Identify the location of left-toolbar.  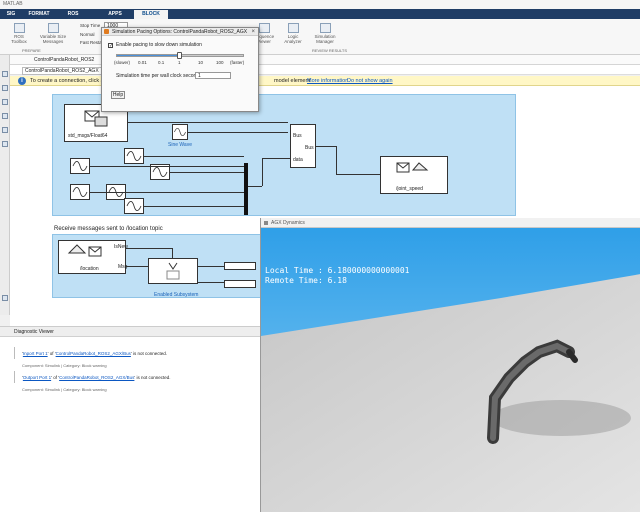
(5, 185).